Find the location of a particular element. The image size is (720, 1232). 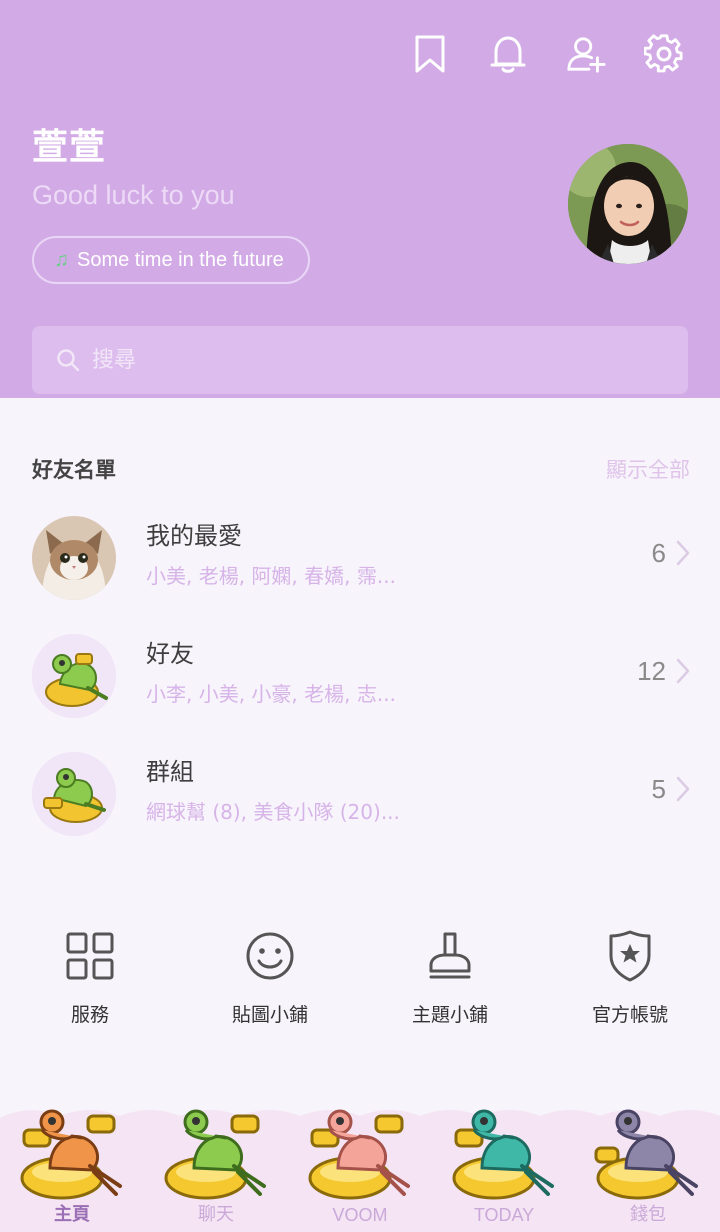

status-message: Good luck to you is located at coordinates (133, 195).